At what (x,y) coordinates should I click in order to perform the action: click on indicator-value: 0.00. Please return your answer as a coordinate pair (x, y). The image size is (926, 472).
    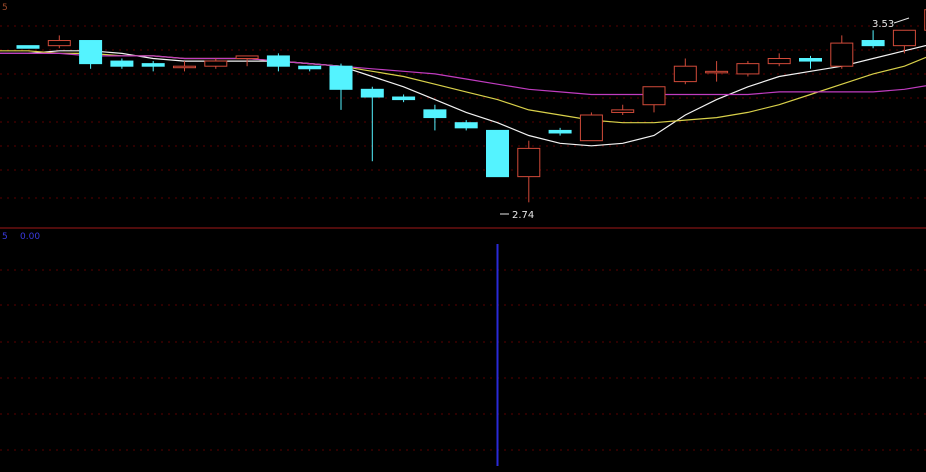
    Looking at the image, I should click on (30, 237).